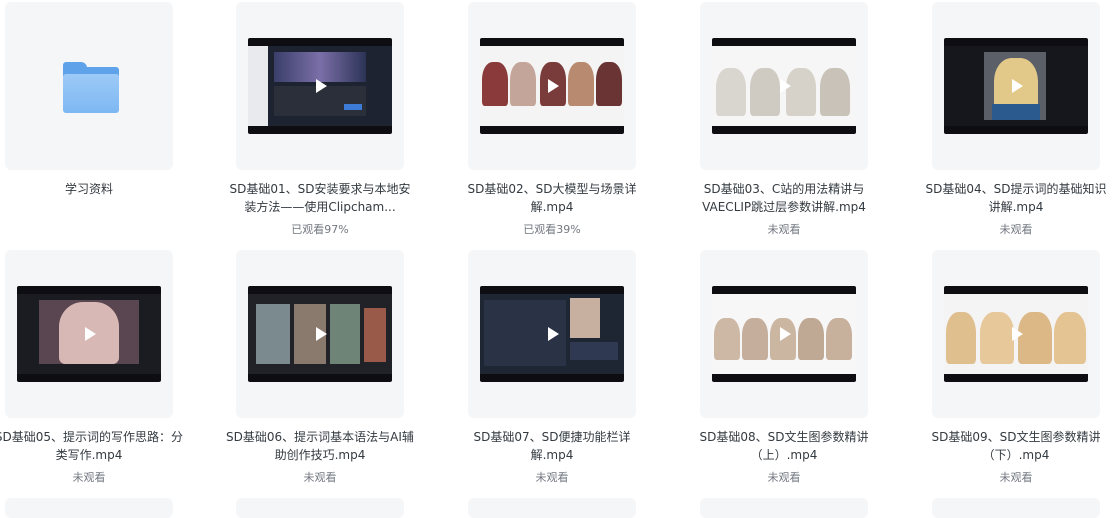 The width and height of the screenshot is (1112, 518). I want to click on folder-icon, so click(91, 88).